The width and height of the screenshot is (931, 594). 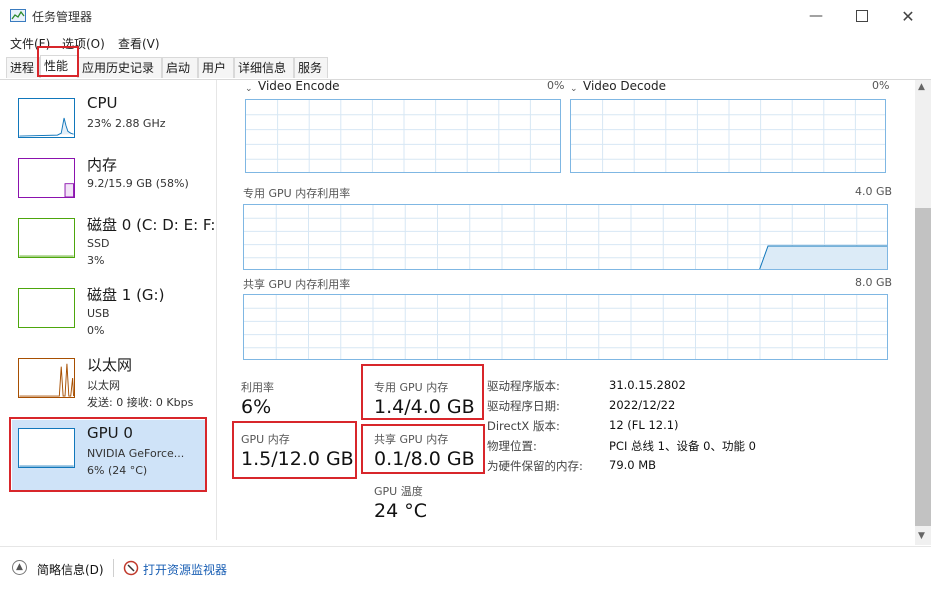 What do you see at coordinates (46, 118) in the screenshot?
I see `cpu-thumbnail-graph` at bounding box center [46, 118].